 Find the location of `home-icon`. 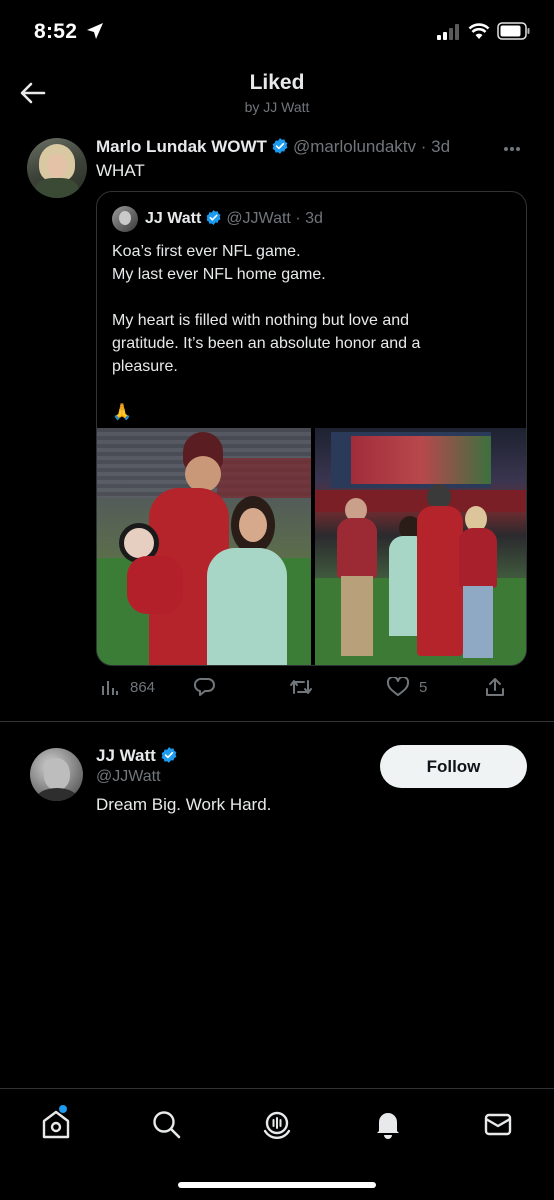

home-icon is located at coordinates (56, 1124).